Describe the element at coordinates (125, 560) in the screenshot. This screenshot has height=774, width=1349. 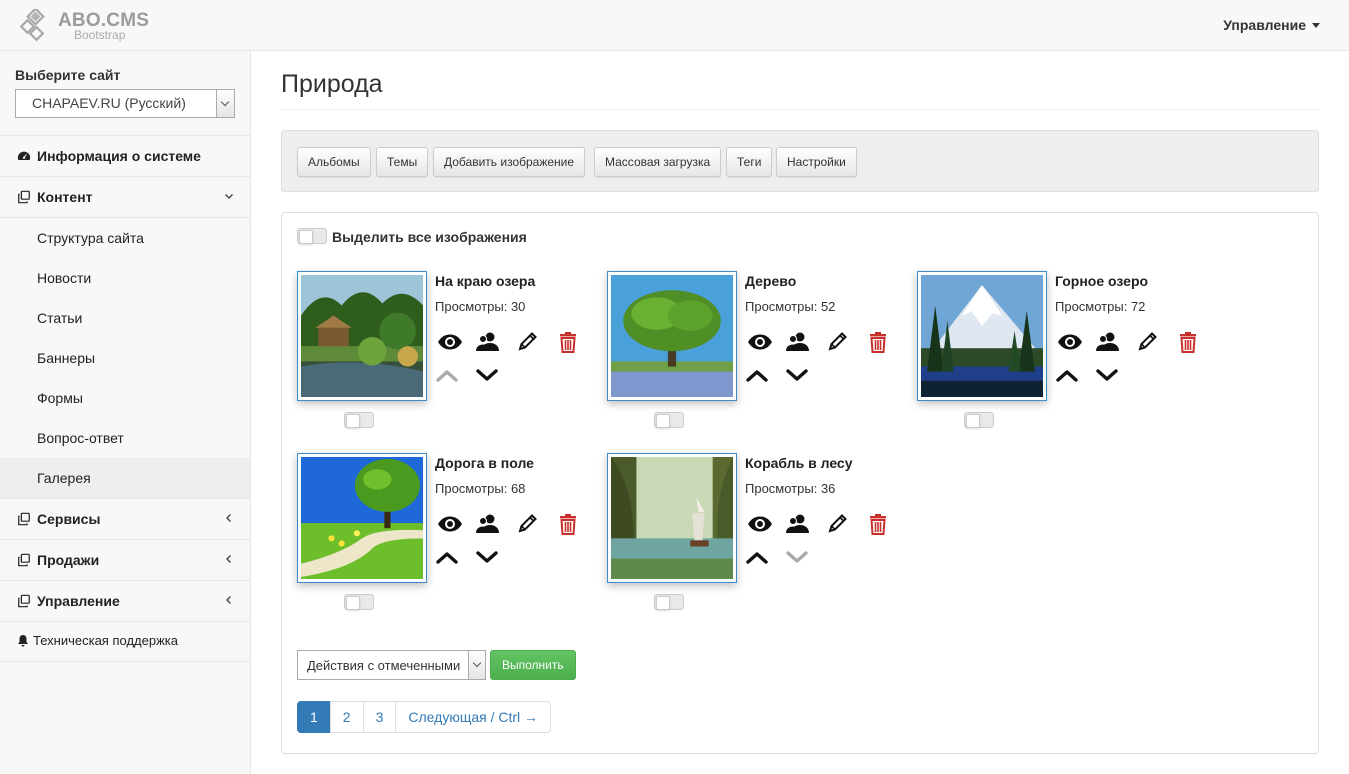
I see `sidebar-item-sales: Продажи` at that location.